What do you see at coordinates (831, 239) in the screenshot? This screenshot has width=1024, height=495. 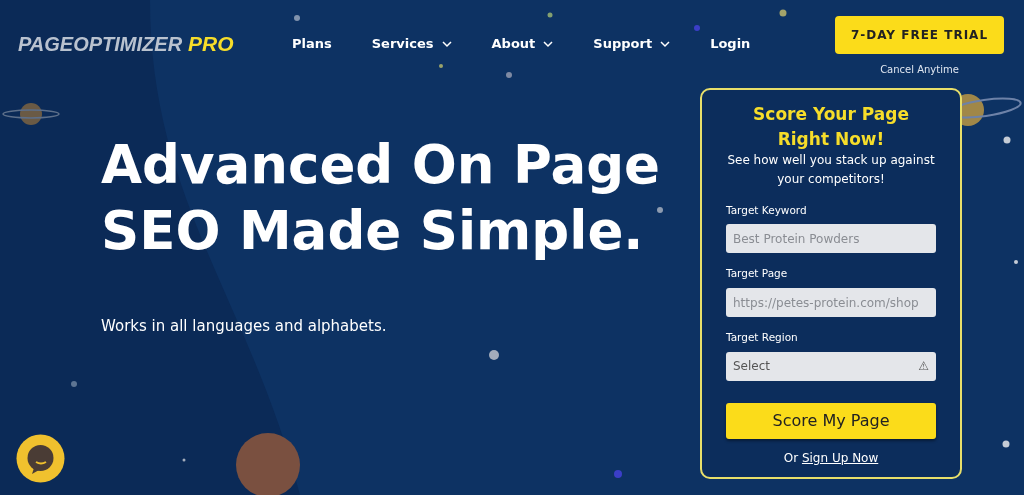 I see `input-field: Best Protein Powders` at bounding box center [831, 239].